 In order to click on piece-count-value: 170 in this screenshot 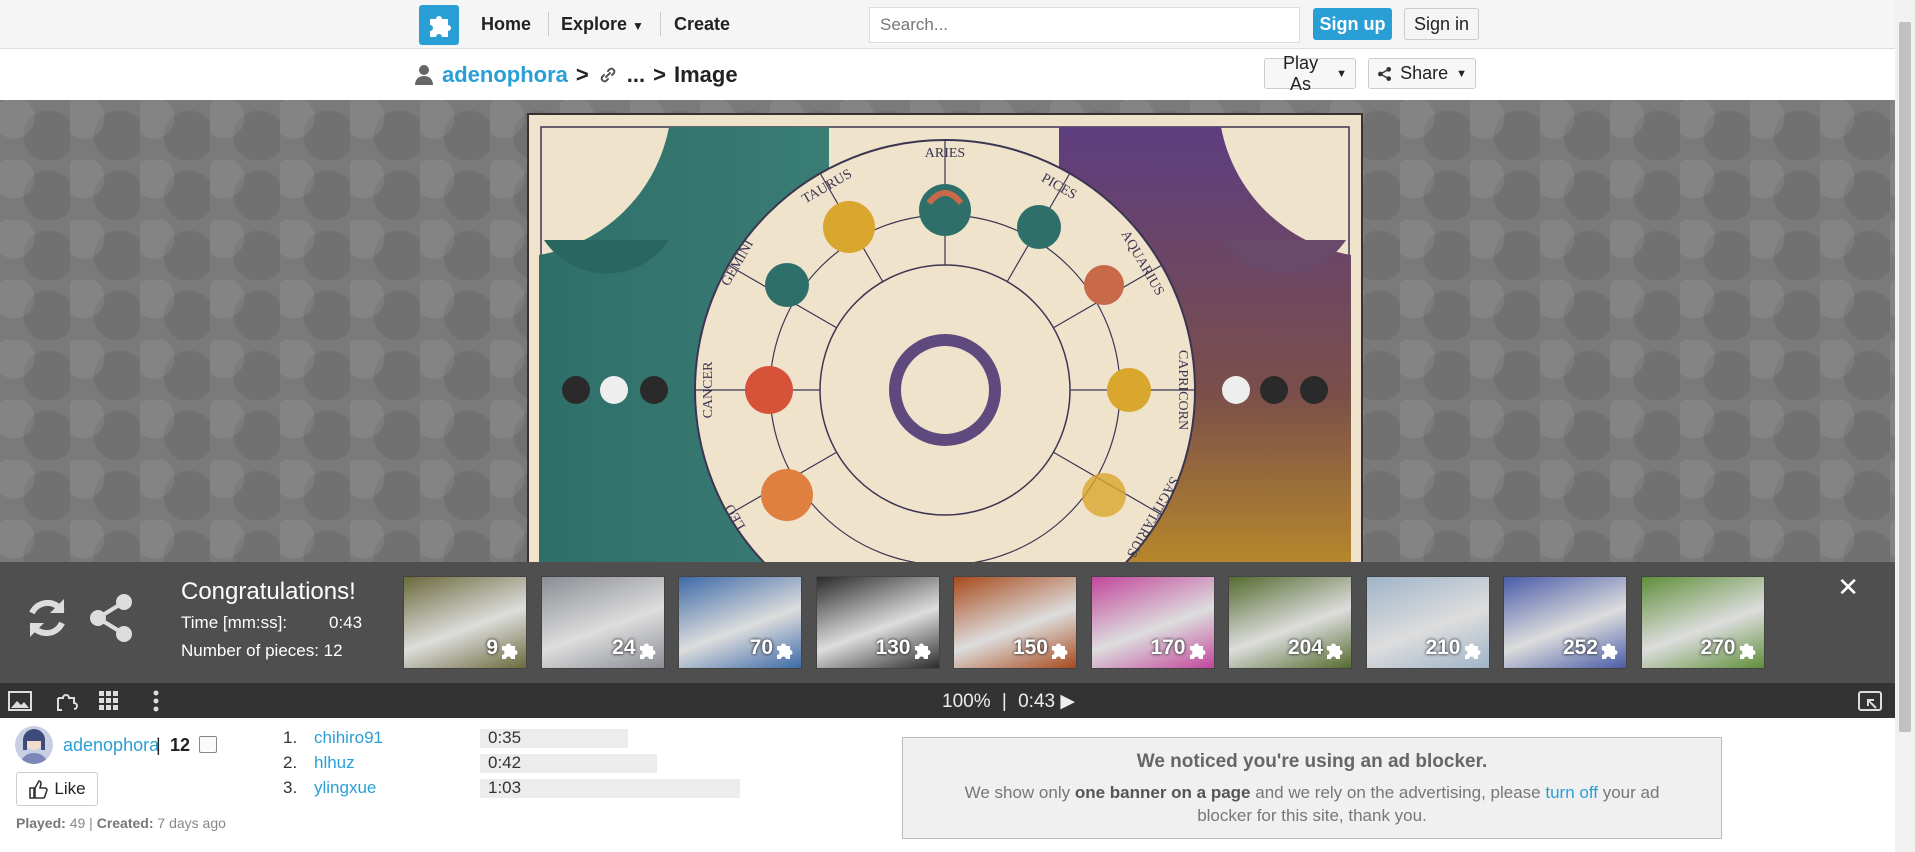, I will do `click(1168, 647)`.